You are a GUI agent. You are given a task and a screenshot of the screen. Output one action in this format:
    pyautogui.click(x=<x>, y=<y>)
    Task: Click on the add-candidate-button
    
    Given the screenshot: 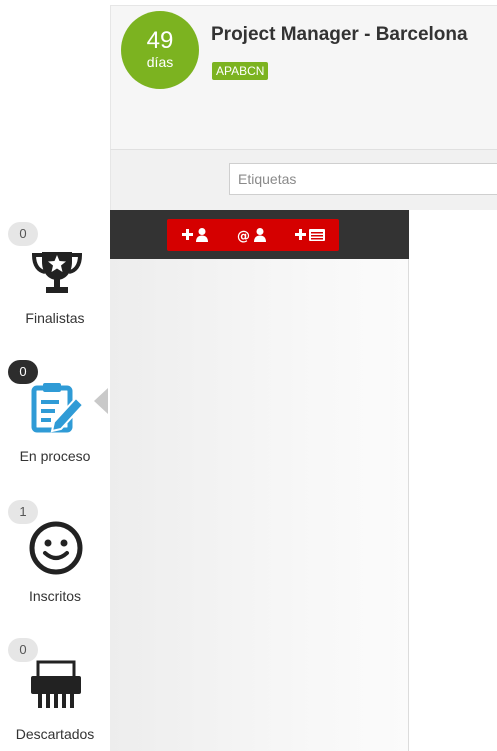 What is the action you would take?
    pyautogui.click(x=195, y=235)
    